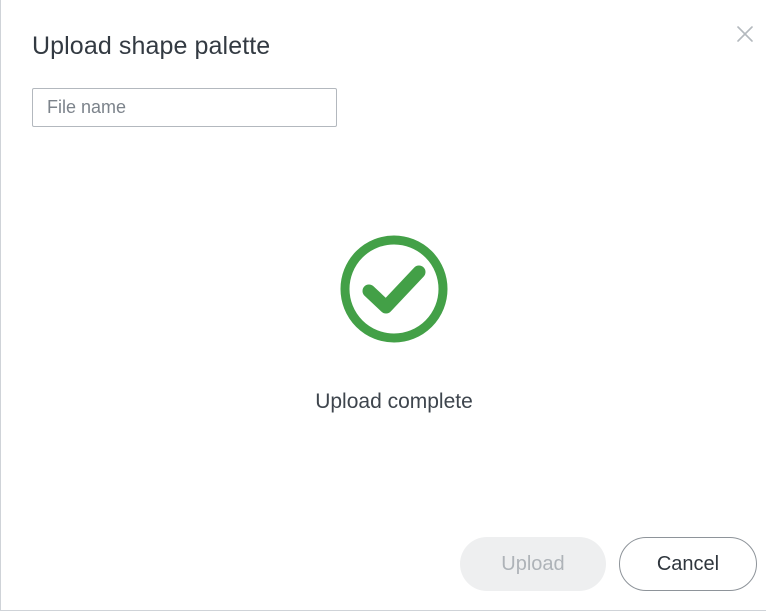 Image resolution: width=766 pixels, height=611 pixels. What do you see at coordinates (394, 401) in the screenshot?
I see `upload-status-text: Upload complete` at bounding box center [394, 401].